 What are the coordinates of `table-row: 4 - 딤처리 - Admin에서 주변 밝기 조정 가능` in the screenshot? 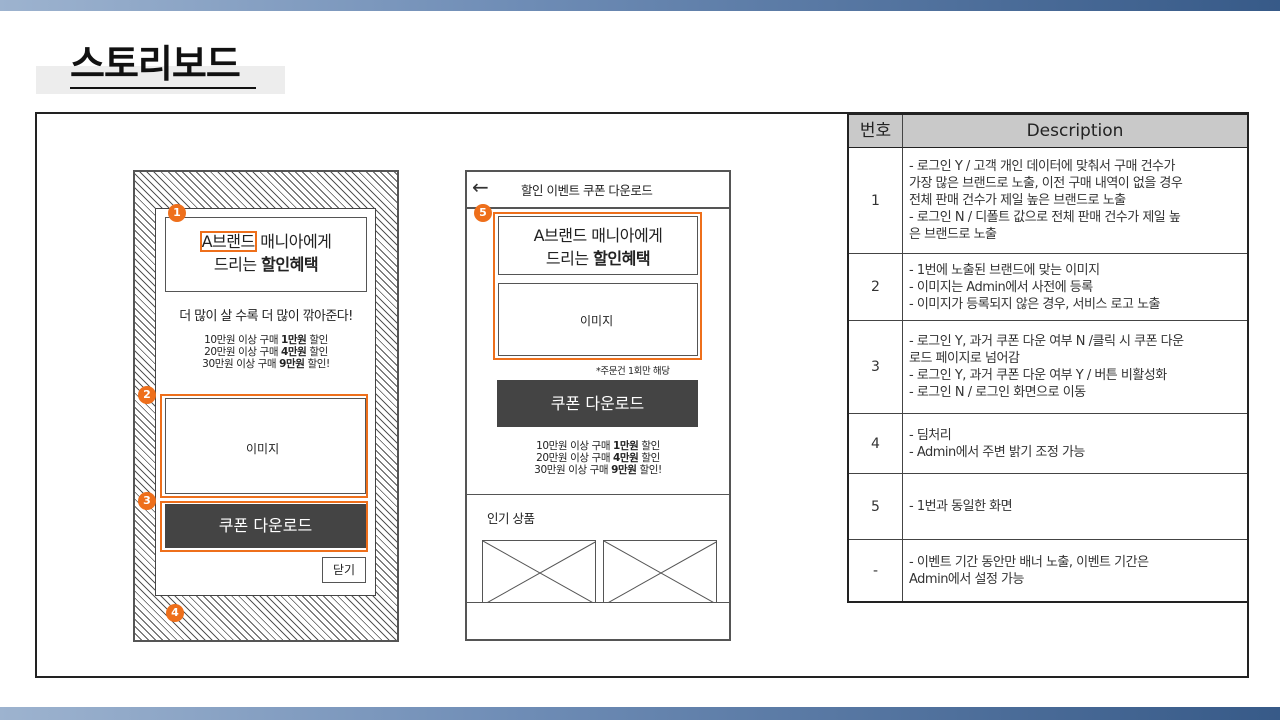 It's located at (1048, 444).